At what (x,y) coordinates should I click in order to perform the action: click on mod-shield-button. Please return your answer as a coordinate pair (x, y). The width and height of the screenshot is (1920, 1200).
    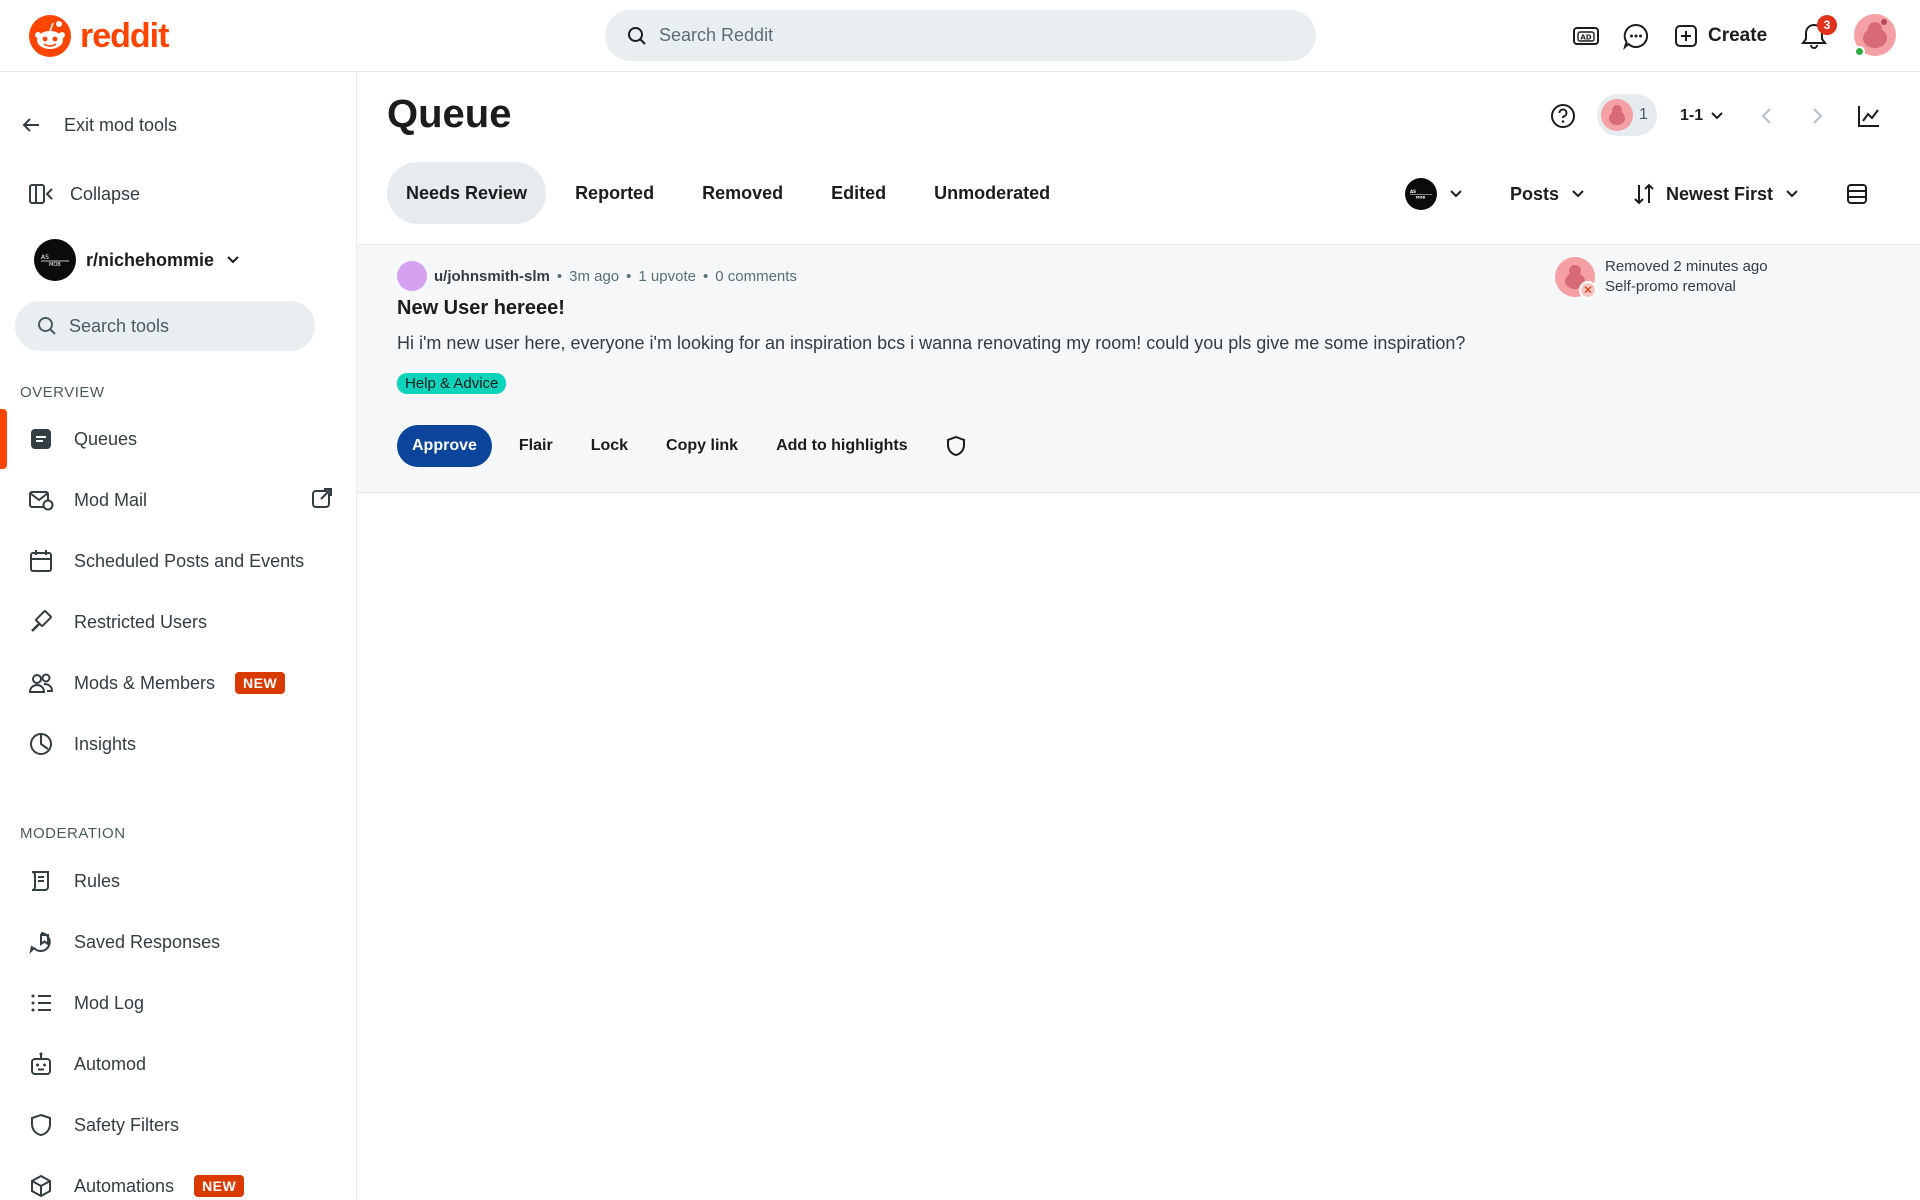
    Looking at the image, I should click on (956, 446).